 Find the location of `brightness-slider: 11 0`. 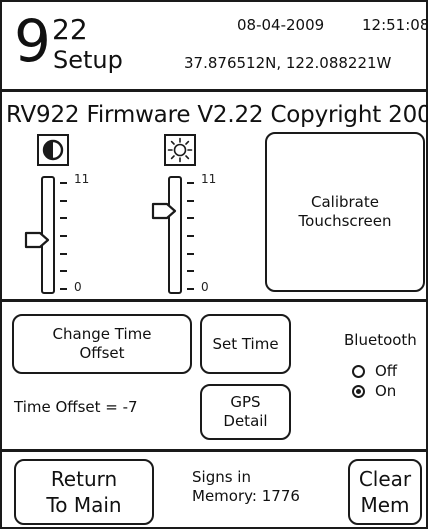

brightness-slider: 11 0 is located at coordinates (187, 235).